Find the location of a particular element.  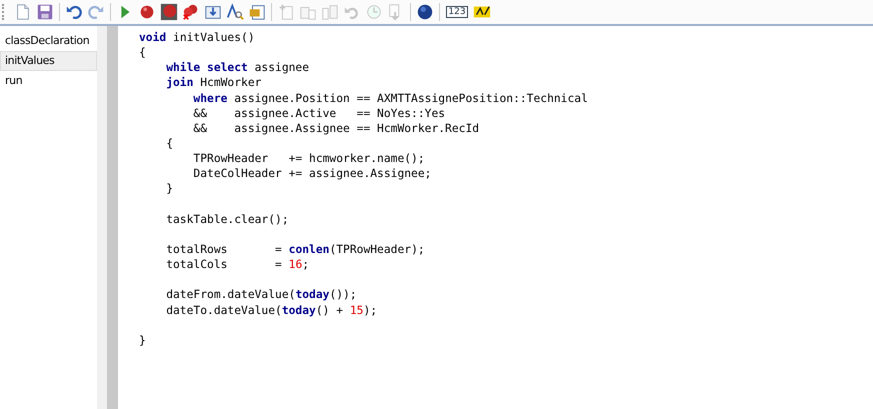

code-line: dateFrom.dateValue(today()); is located at coordinates (261, 295).